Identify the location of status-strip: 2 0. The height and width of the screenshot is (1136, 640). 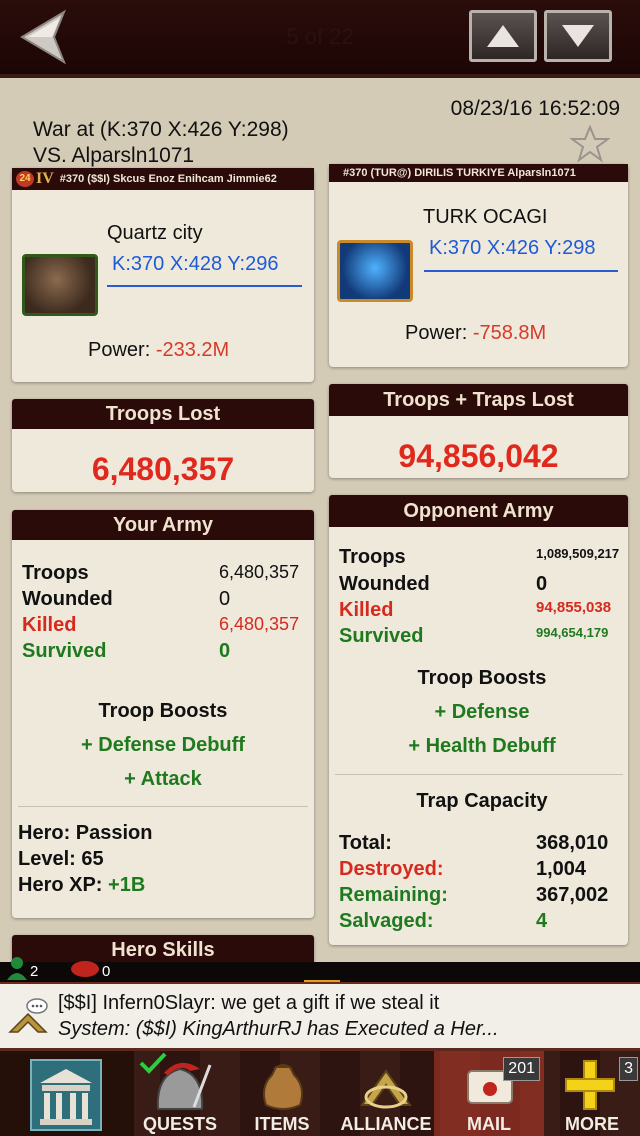
(320, 970).